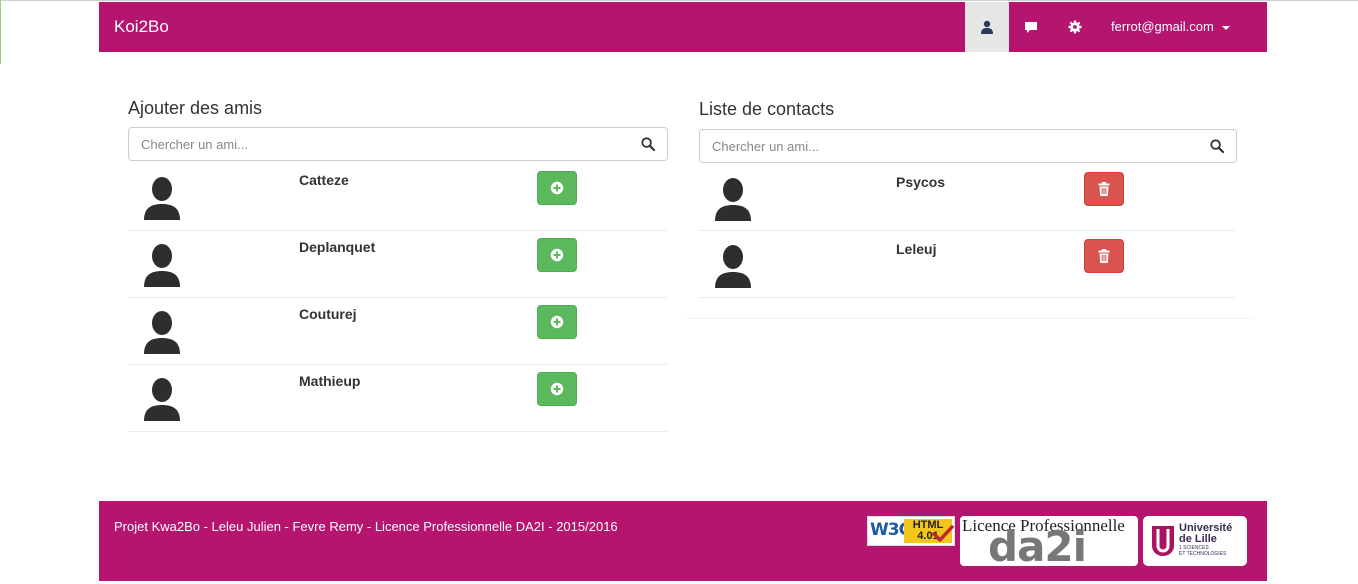  I want to click on friend-name: Catteze, so click(324, 180).